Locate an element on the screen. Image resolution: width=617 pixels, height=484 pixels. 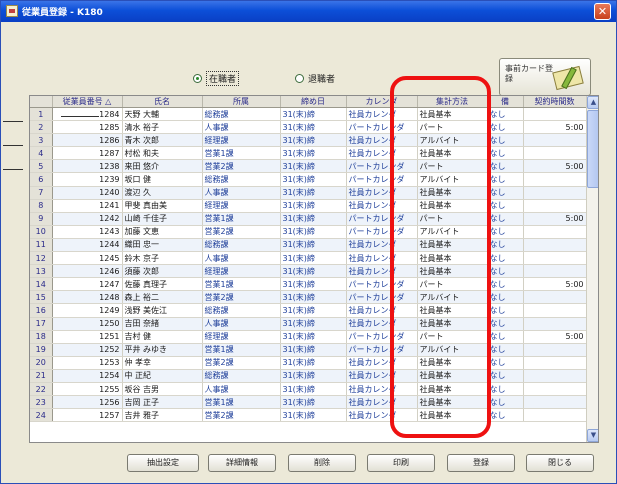
employee-number-cell: 1284 is located at coordinates (87, 114).